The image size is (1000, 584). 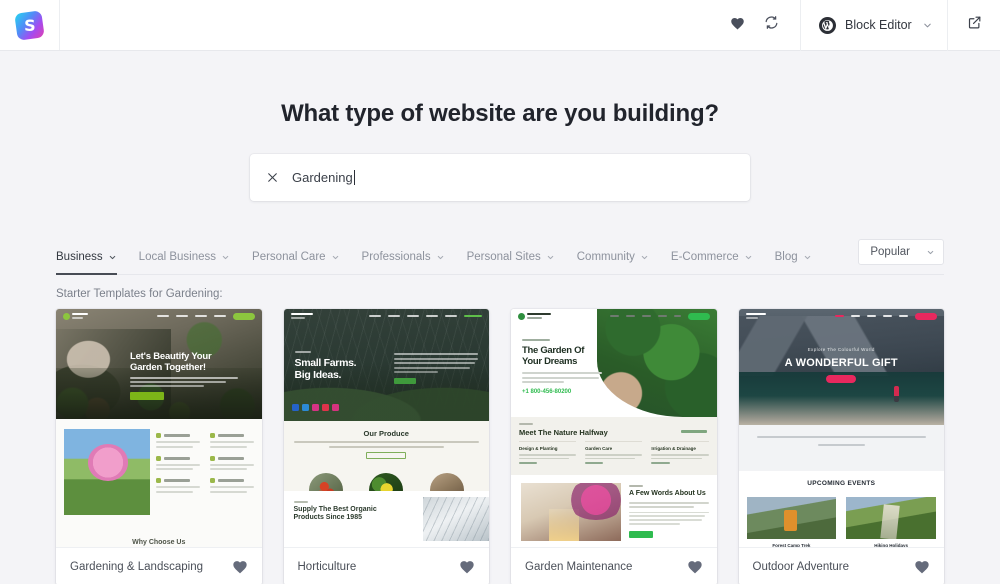 What do you see at coordinates (436, 368) in the screenshot?
I see `preview-hero-paragraph` at bounding box center [436, 368].